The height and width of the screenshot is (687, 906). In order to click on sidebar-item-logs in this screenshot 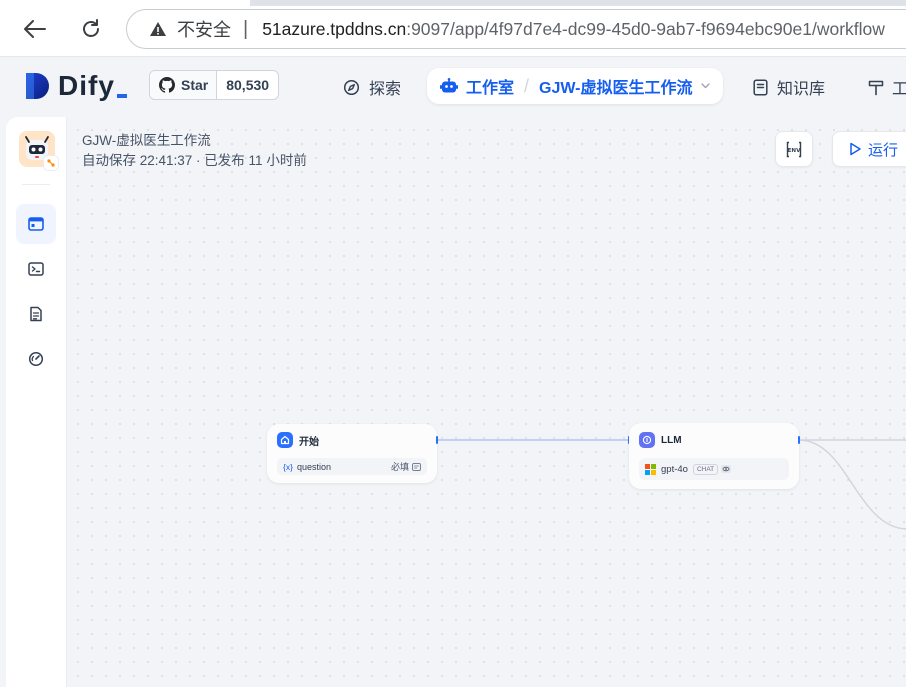, I will do `click(36, 314)`.